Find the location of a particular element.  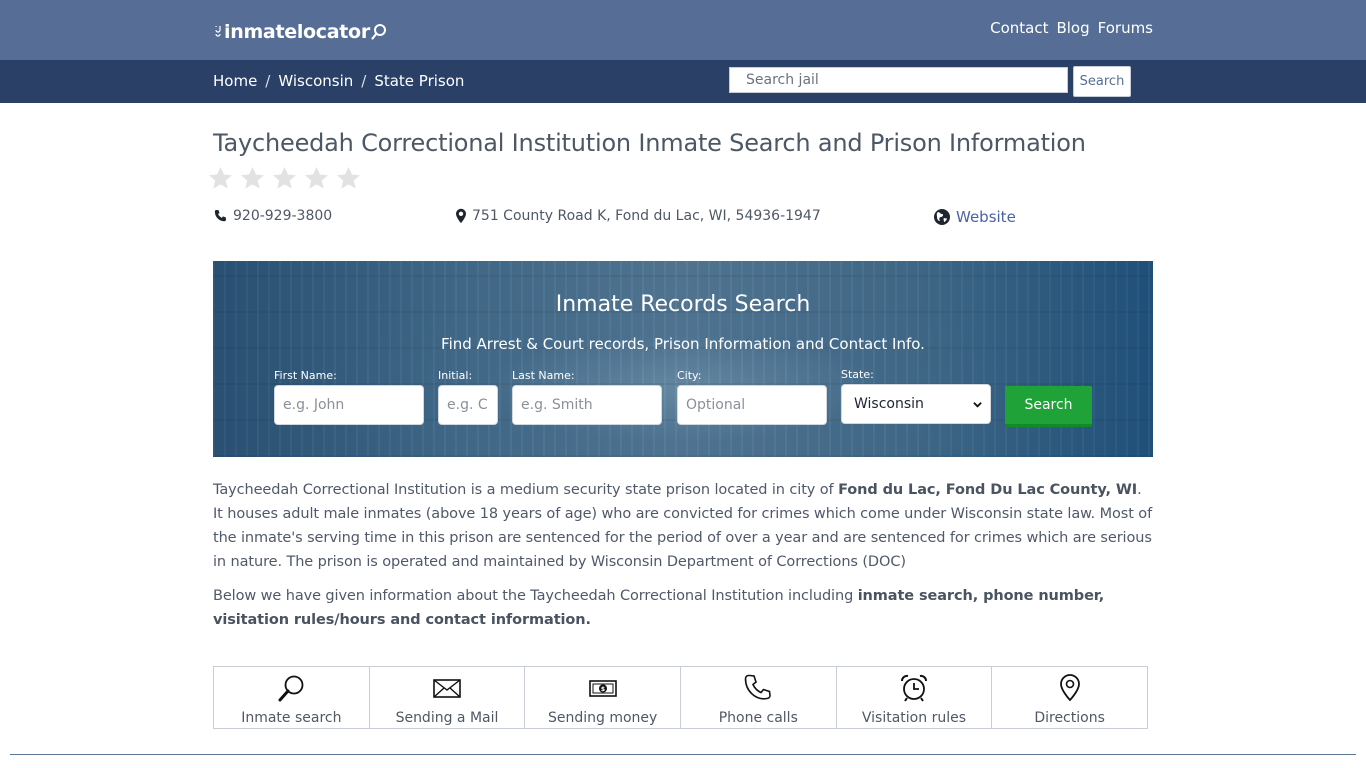

state-label: State: is located at coordinates (857, 374).